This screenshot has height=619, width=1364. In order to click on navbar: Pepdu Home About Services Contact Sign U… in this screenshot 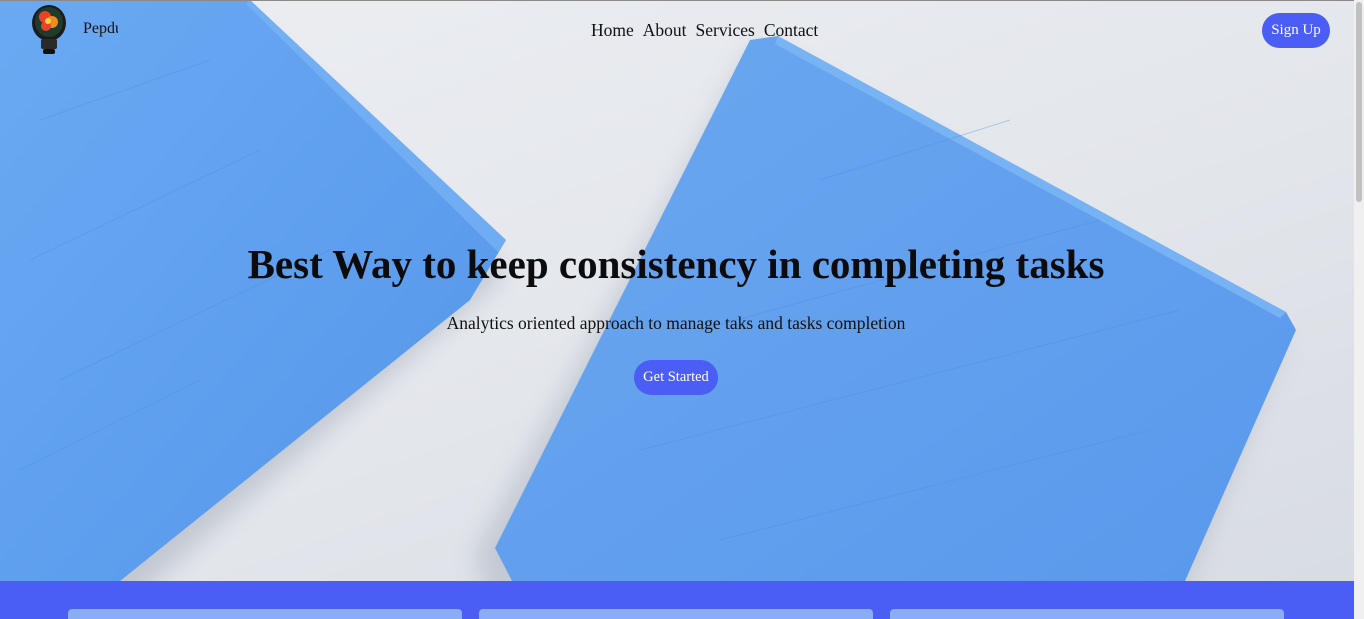, I will do `click(677, 29)`.